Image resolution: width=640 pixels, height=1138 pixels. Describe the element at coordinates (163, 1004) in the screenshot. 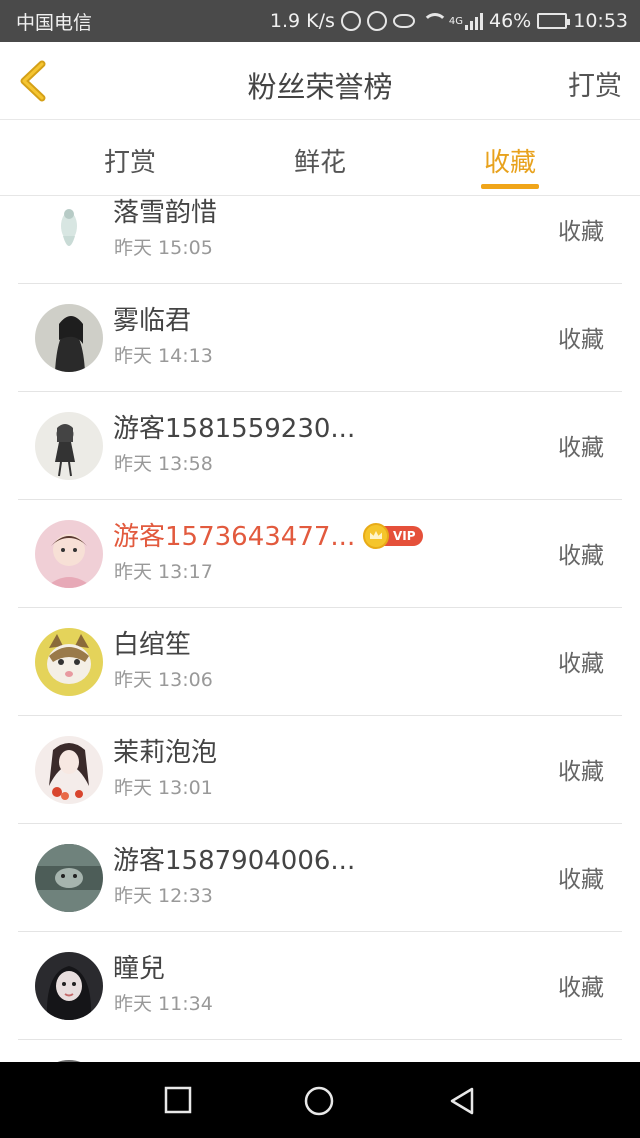

I see `timestamp: 昨天 11:34` at that location.